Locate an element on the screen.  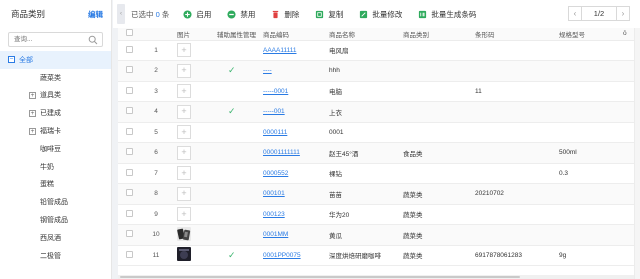
category-item: + 福瑞卡 is located at coordinates (55, 131).